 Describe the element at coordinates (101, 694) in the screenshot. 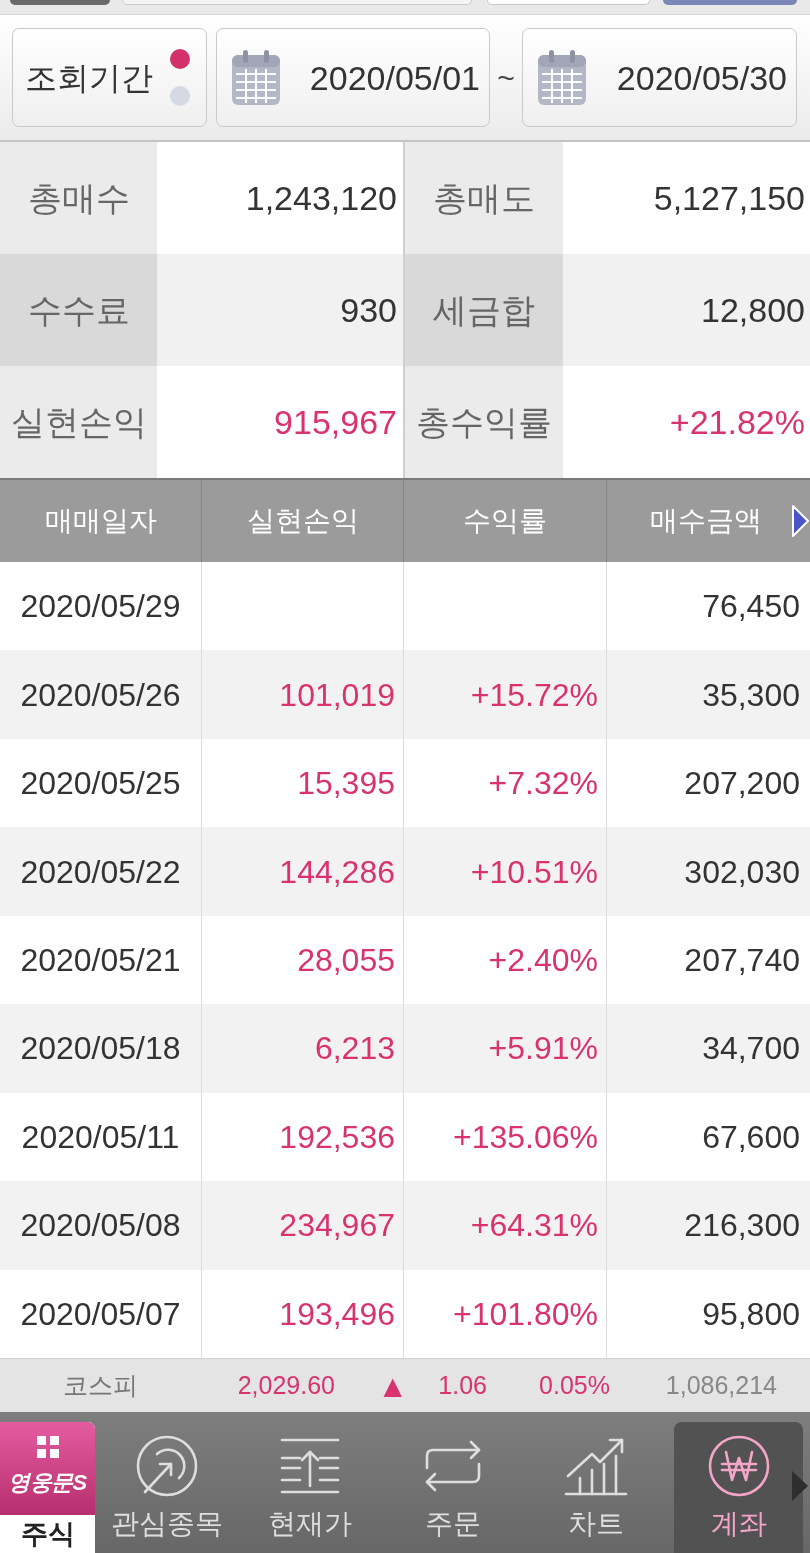

I see `table-cell: 2020/05/26` at that location.